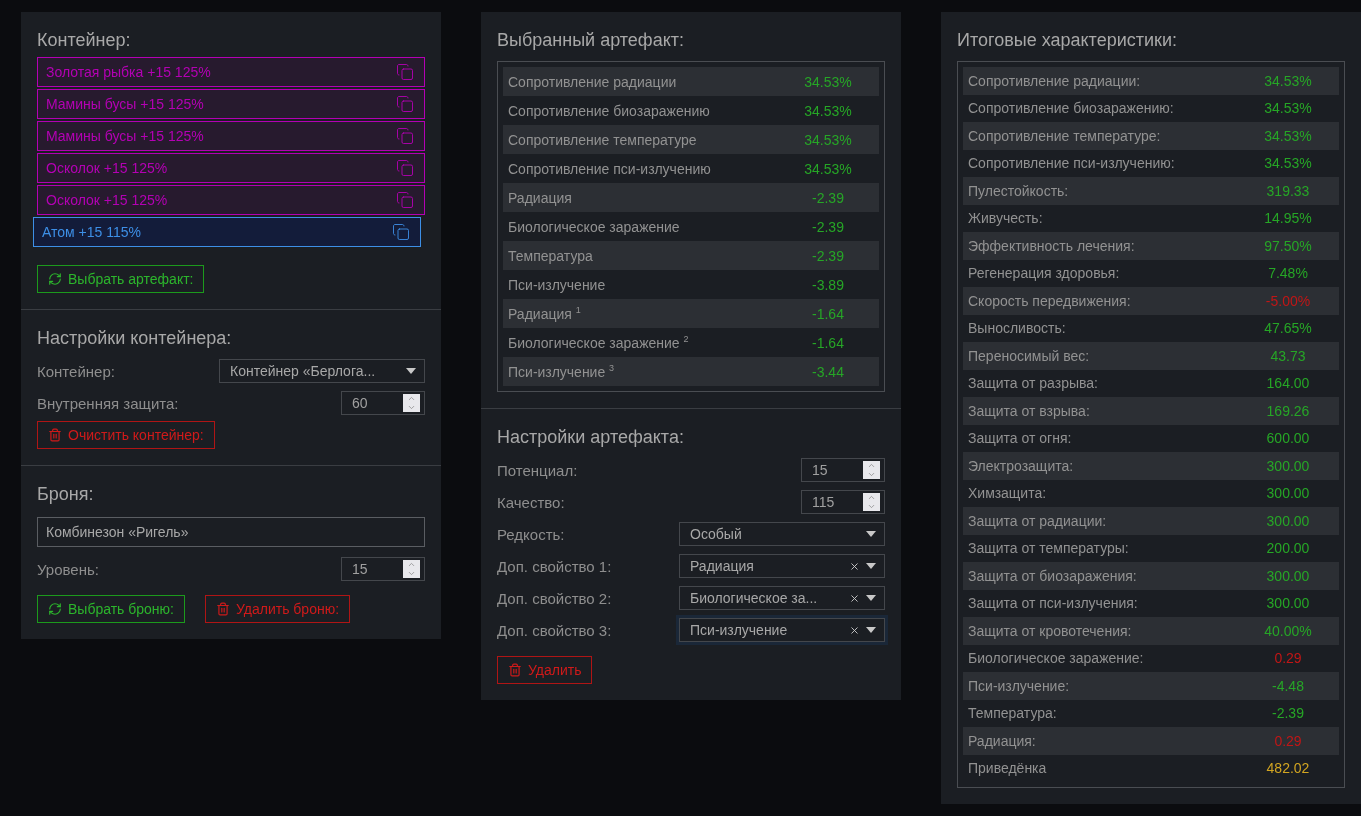  What do you see at coordinates (383, 403) in the screenshot?
I see `number-input: 60` at bounding box center [383, 403].